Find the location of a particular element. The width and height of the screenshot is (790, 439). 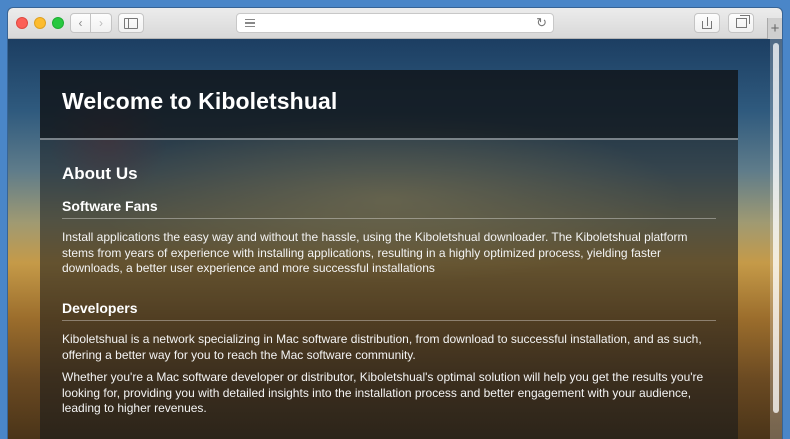

sidebar-toggle-button is located at coordinates (131, 23).